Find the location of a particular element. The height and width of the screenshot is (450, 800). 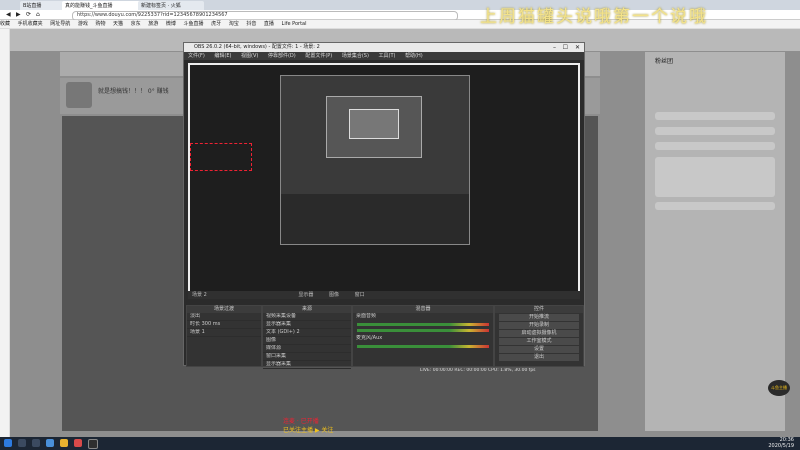

bookmark-item: 购物 is located at coordinates (100, 24).